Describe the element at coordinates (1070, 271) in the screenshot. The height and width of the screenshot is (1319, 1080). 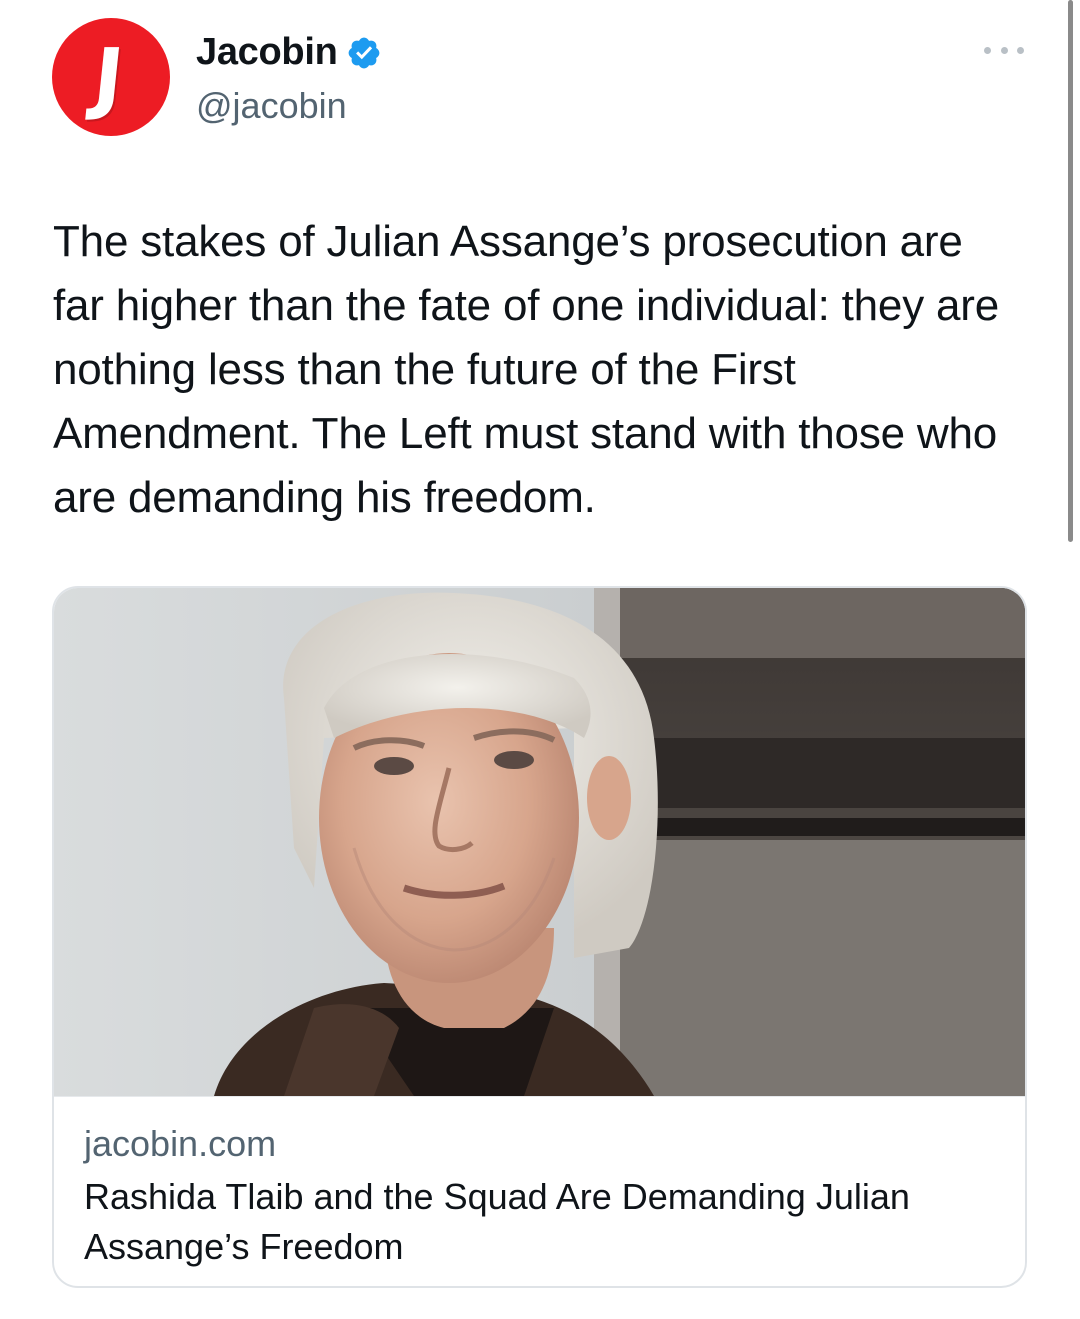
I see `scrollbar` at that location.